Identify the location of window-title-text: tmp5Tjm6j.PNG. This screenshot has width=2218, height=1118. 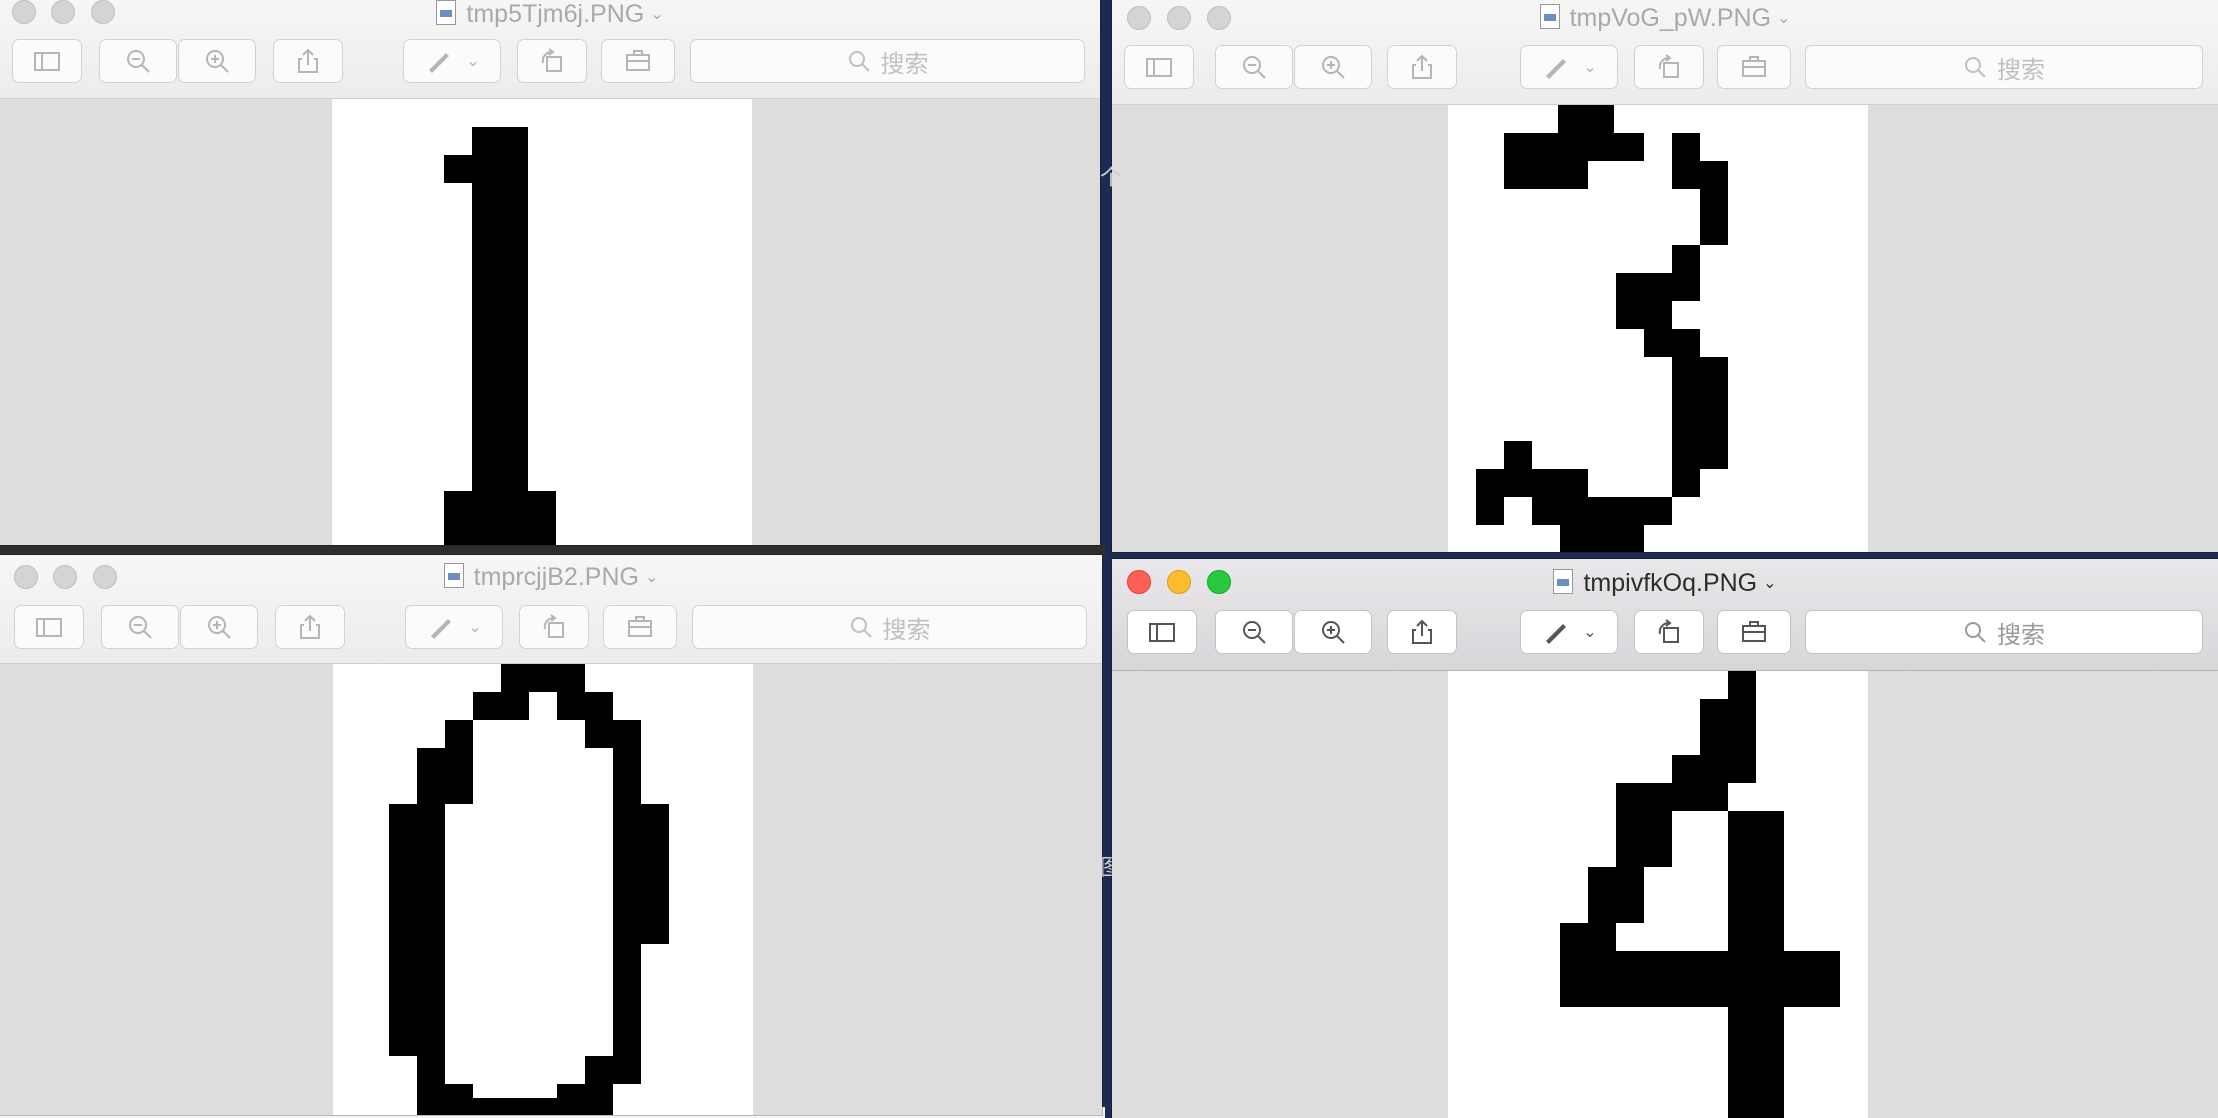
(555, 14).